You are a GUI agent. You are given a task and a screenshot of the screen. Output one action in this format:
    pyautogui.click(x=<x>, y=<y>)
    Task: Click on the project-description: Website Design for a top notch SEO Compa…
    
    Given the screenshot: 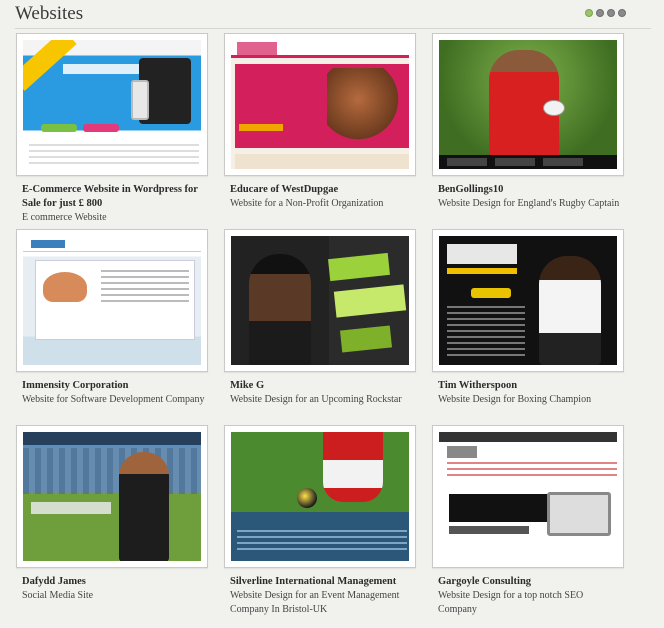 What is the action you would take?
    pyautogui.click(x=511, y=602)
    